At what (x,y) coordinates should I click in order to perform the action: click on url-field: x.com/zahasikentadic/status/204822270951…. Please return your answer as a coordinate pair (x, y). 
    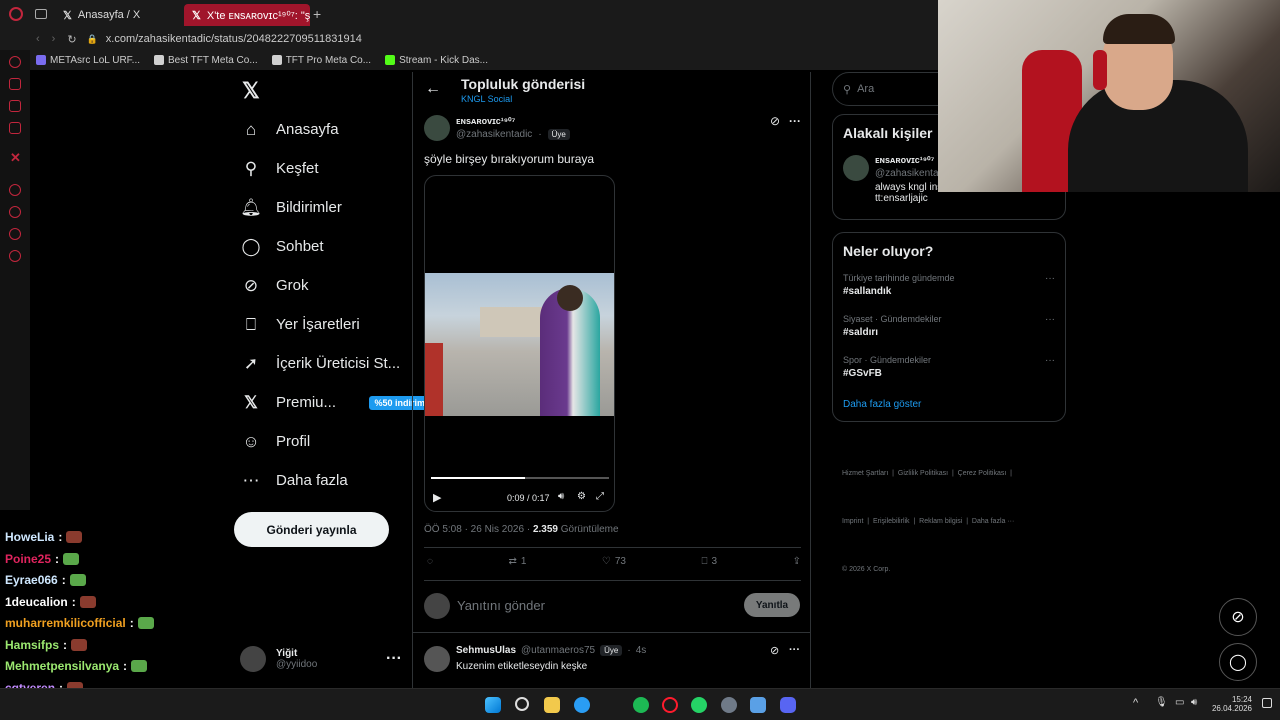
    Looking at the image, I should click on (234, 39).